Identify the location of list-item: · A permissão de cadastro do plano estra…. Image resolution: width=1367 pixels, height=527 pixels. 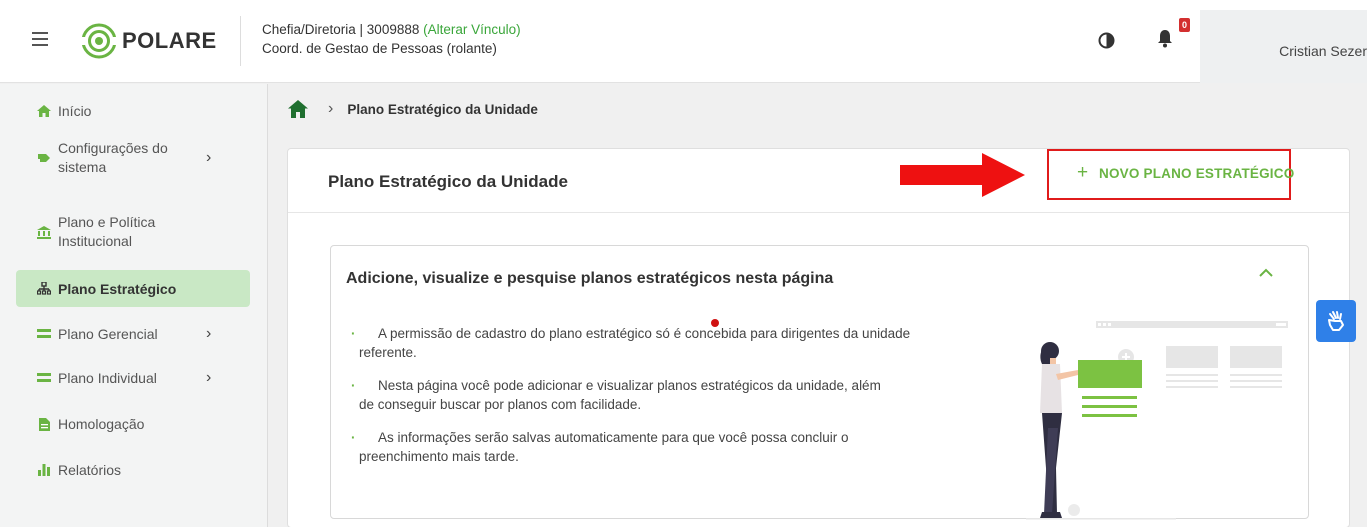
(651, 343).